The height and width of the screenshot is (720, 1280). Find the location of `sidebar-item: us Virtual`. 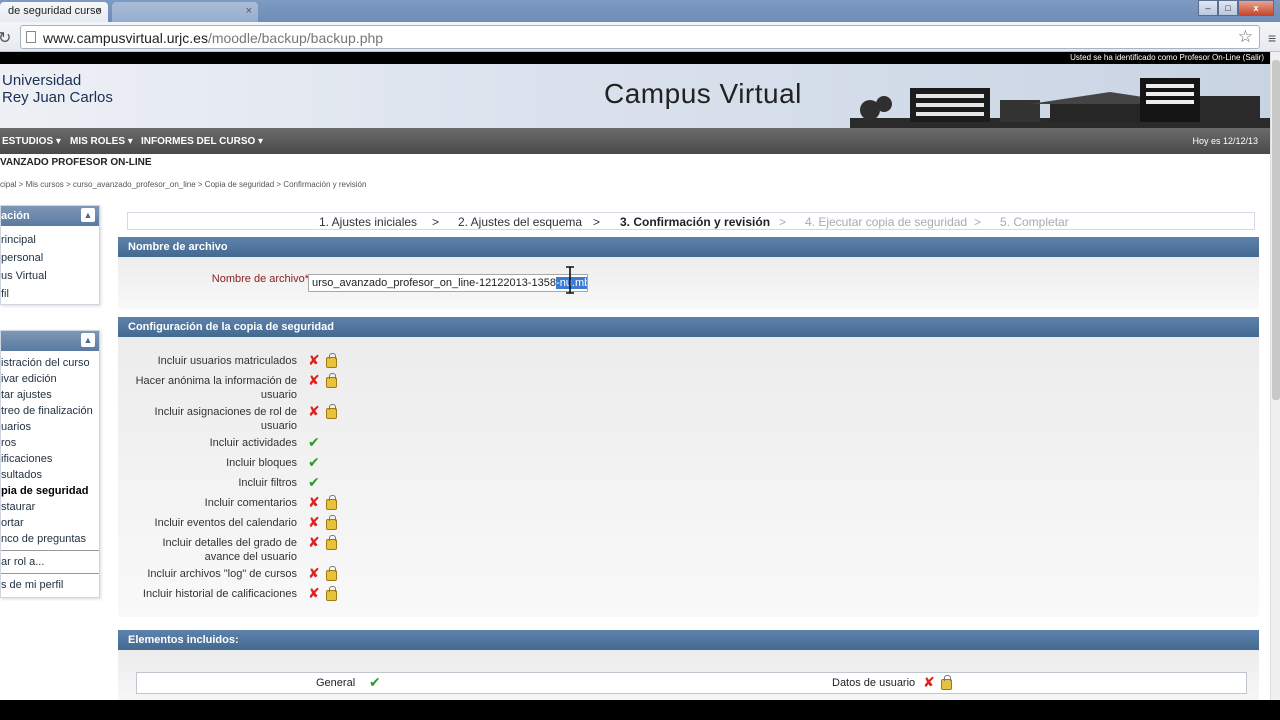

sidebar-item: us Virtual is located at coordinates (50, 276).